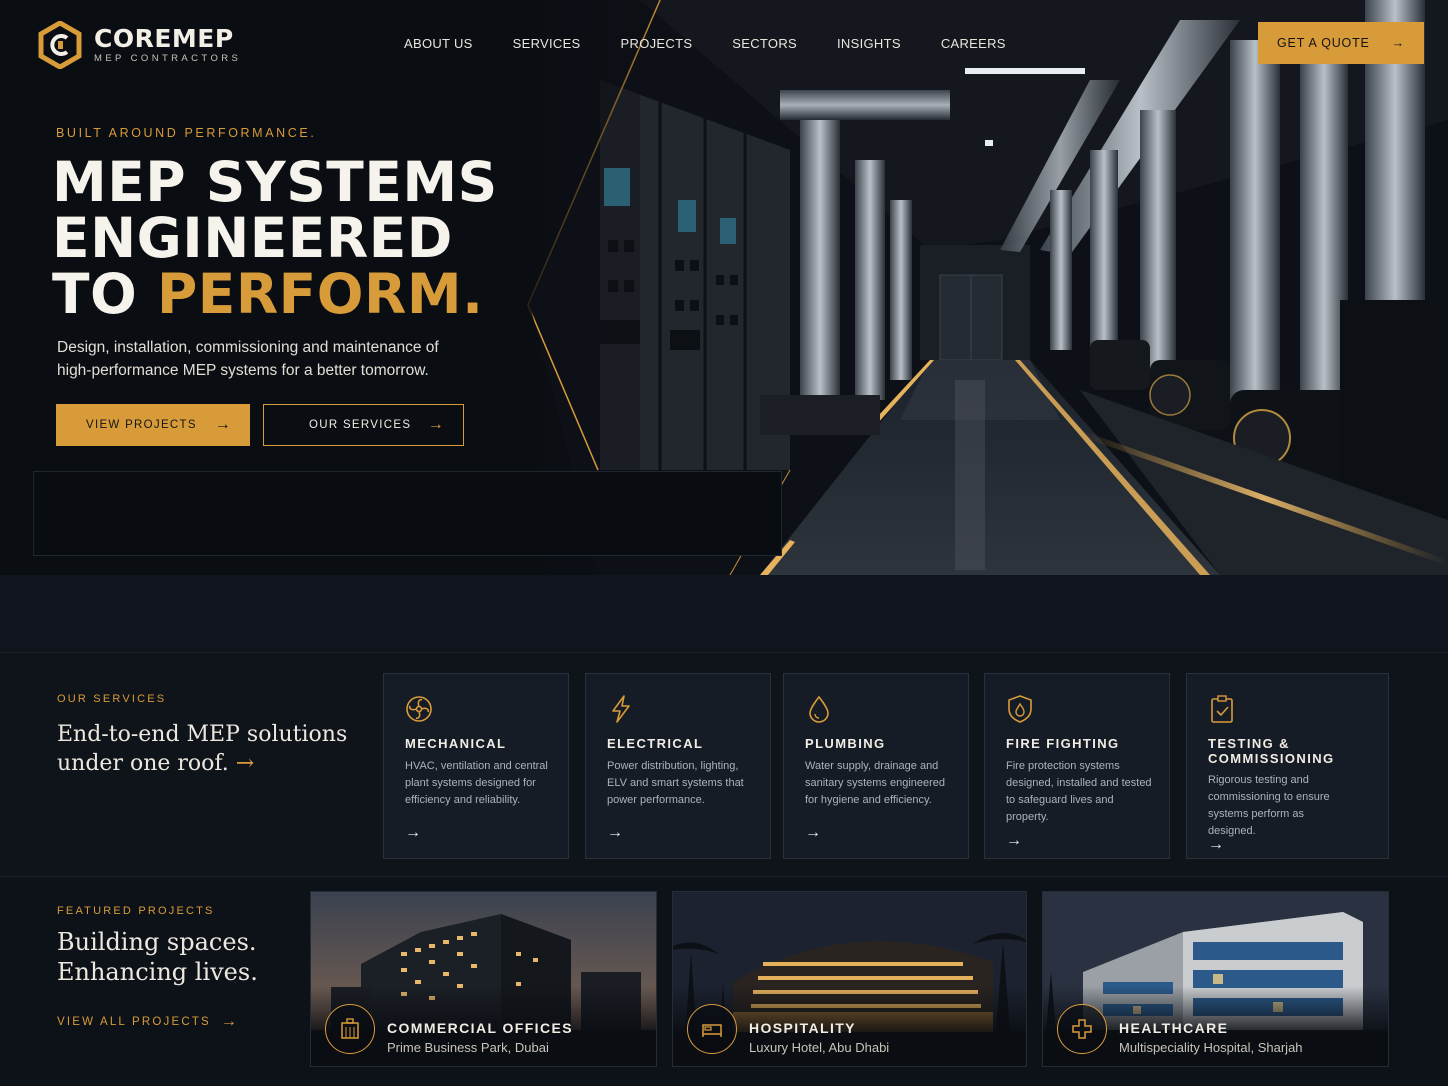 This screenshot has height=1086, width=1448. Describe the element at coordinates (350, 1029) in the screenshot. I see `office-building-icon` at that location.